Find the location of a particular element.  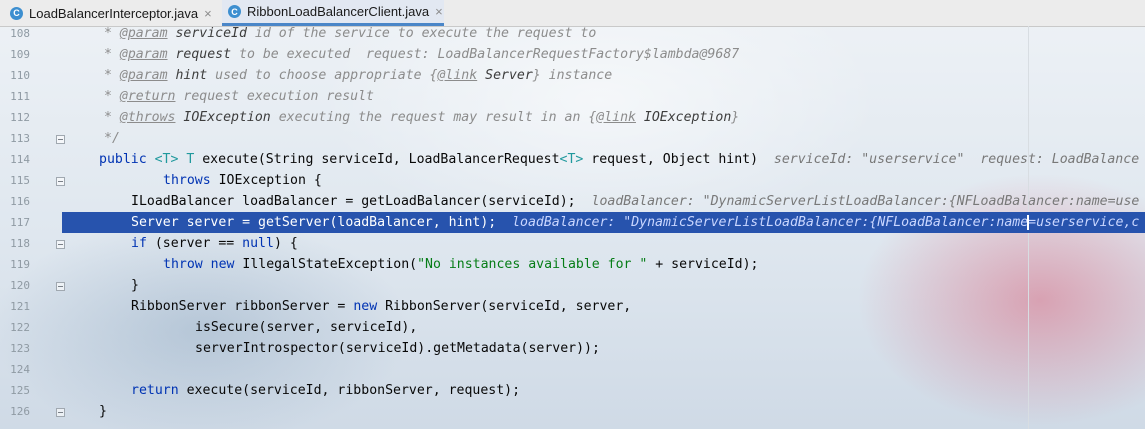

line-number: 110 is located at coordinates (20, 75).